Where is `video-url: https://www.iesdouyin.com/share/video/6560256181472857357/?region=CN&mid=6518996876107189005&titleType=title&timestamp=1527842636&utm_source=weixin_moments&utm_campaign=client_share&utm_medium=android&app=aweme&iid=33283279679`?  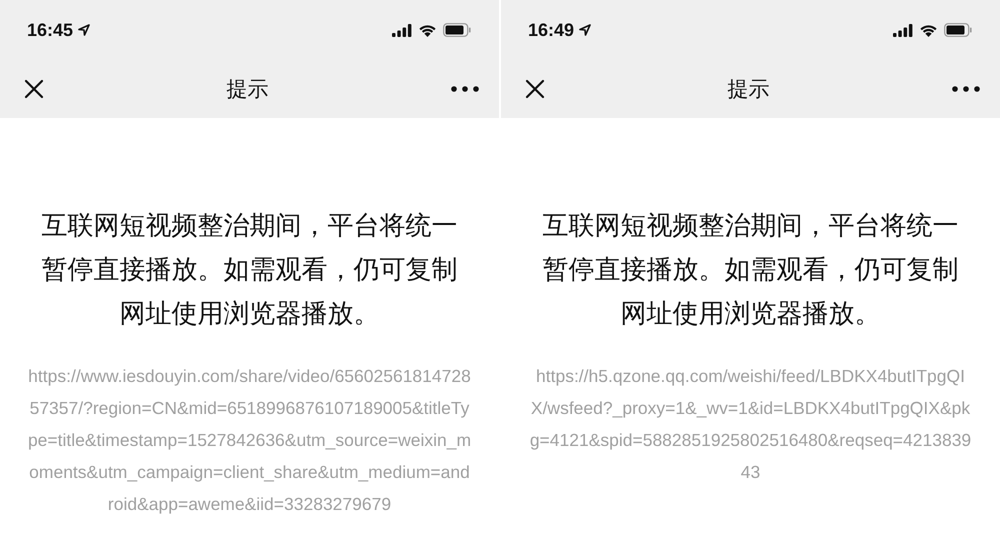 video-url: https://www.iesdouyin.com/share/video/6560256181472857357/?region=CN&mid=6518996876107189005&titleType=title&timestamp=1527842636&utm_source=weixin_moments&utm_campaign=client_share&utm_medium=android&app=aweme&iid=33283279679 is located at coordinates (250, 440).